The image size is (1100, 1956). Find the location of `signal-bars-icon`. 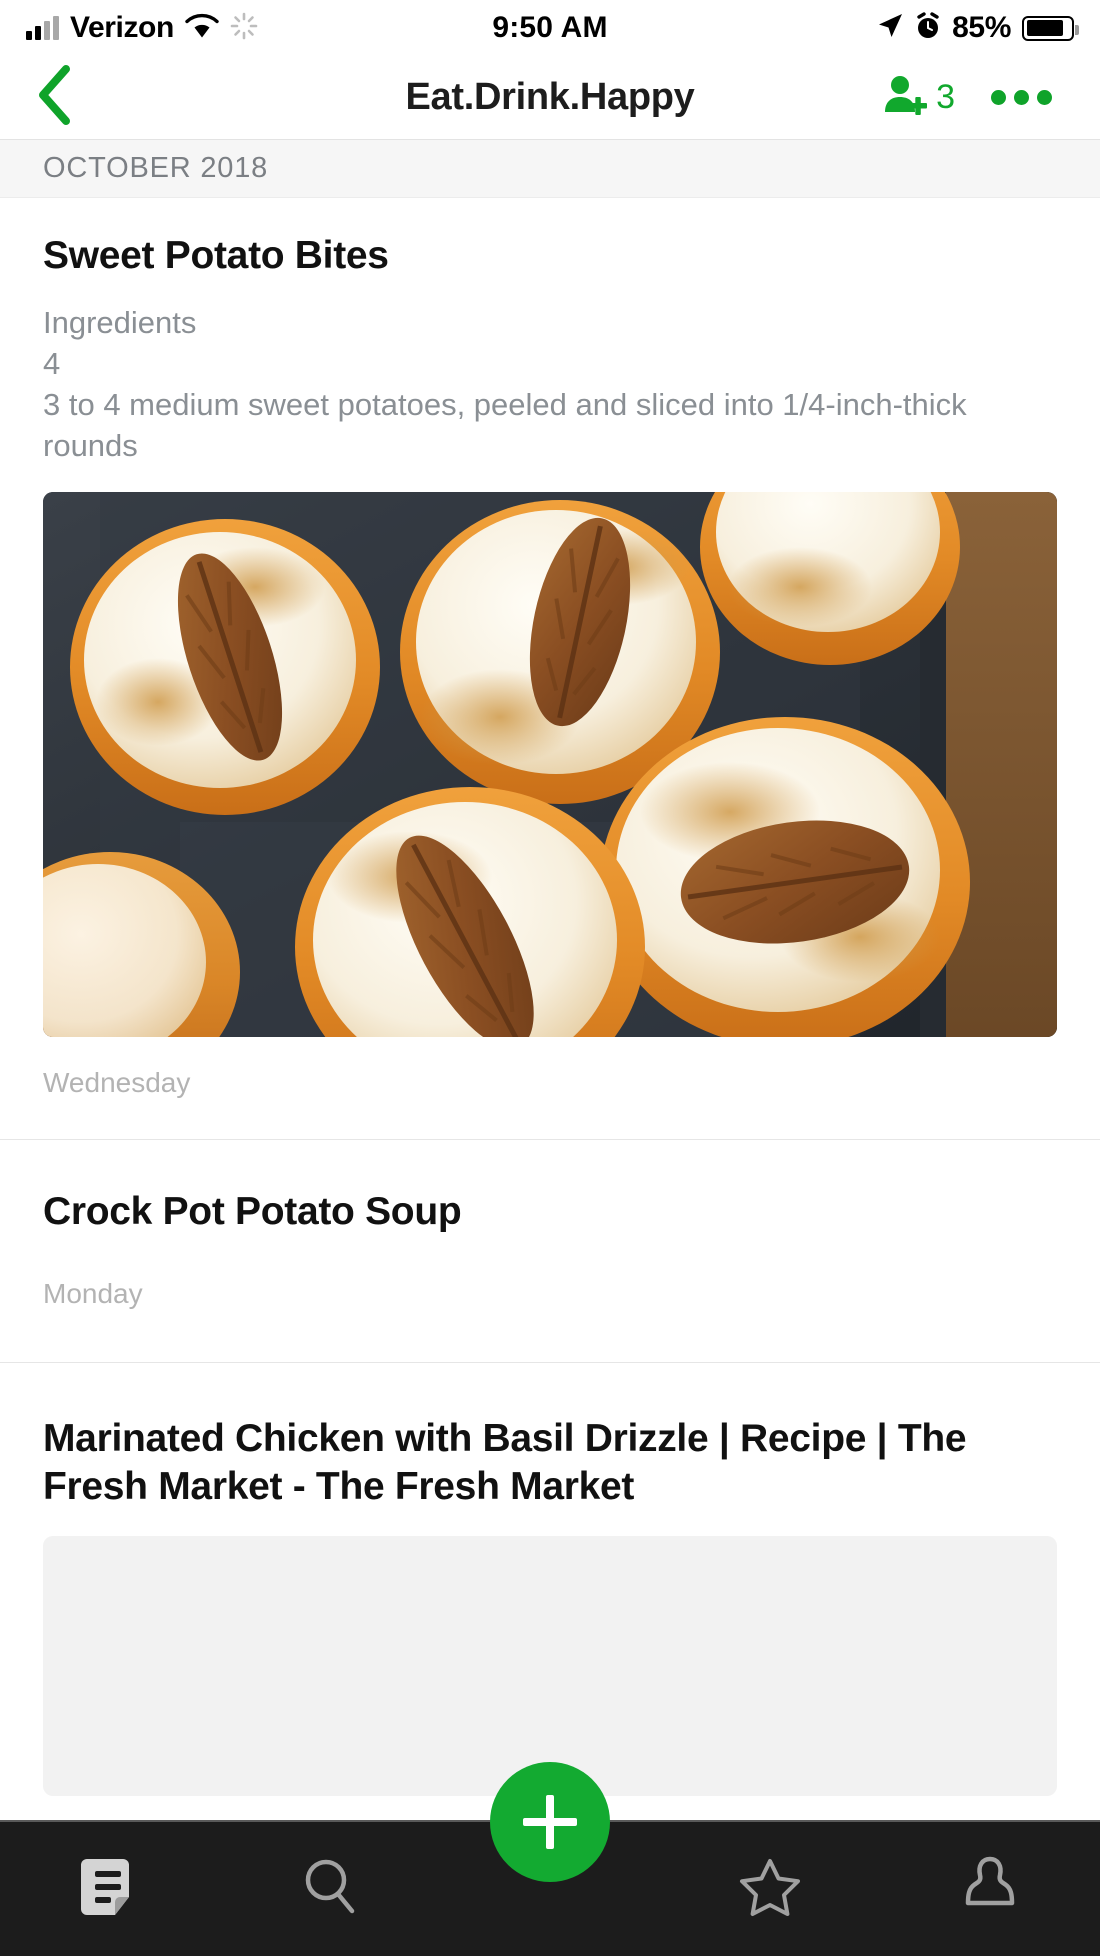

signal-bars-icon is located at coordinates (42, 28).